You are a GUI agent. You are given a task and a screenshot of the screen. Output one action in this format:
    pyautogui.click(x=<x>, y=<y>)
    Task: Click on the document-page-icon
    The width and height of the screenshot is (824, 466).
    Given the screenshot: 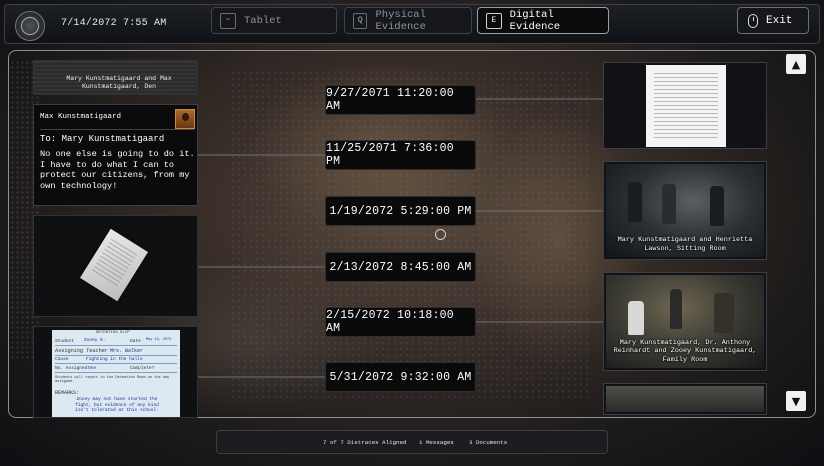 What is the action you would take?
    pyautogui.click(x=686, y=106)
    